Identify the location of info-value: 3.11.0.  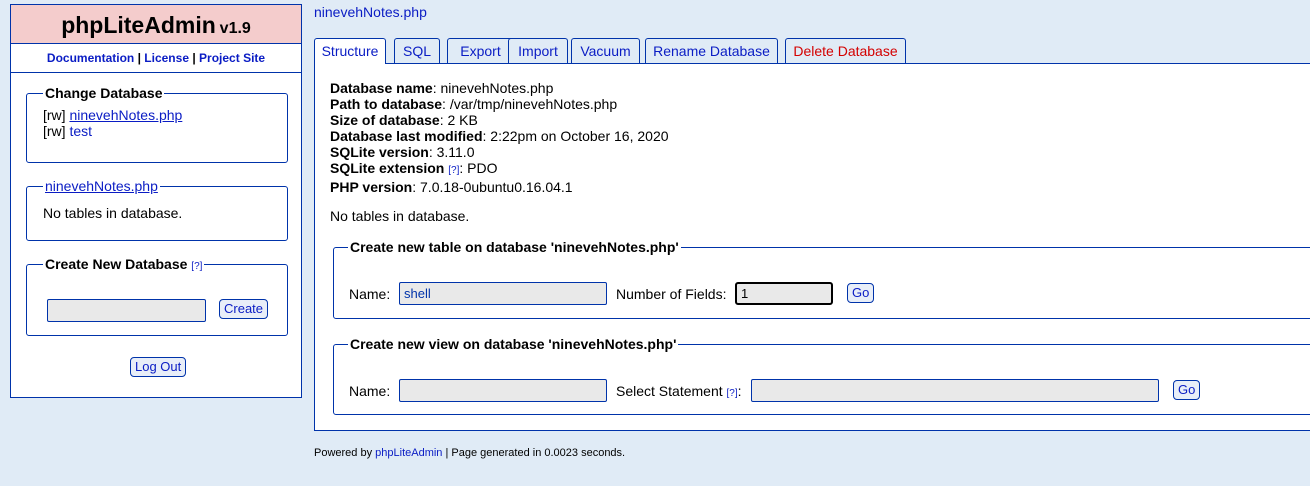
(455, 152).